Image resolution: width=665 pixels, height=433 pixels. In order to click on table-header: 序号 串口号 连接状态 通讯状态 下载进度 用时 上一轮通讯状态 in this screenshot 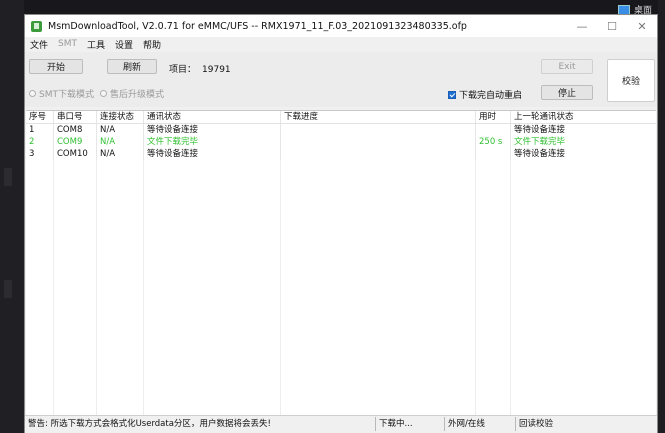, I will do `click(341, 117)`.